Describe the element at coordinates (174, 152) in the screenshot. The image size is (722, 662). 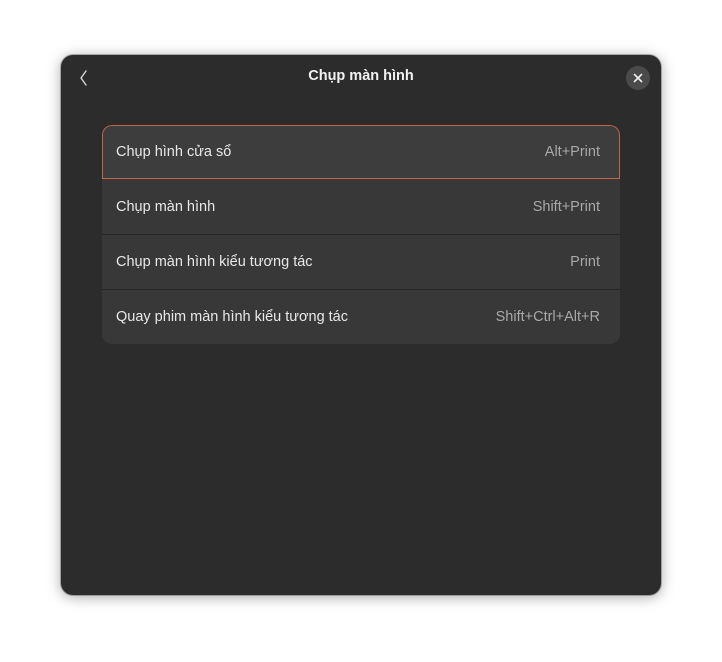
I see `shortcut-label: Chụp hình cửa sổ` at that location.